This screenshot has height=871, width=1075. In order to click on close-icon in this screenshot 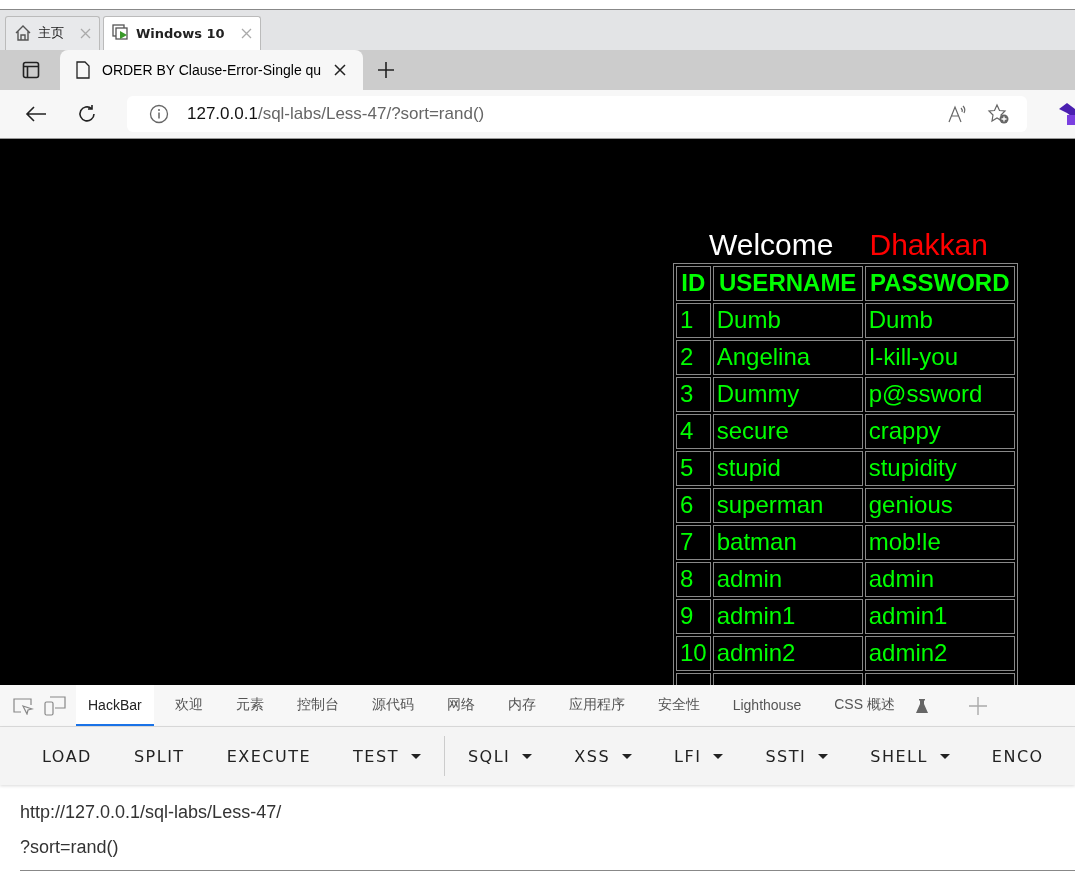, I will do `click(340, 69)`.